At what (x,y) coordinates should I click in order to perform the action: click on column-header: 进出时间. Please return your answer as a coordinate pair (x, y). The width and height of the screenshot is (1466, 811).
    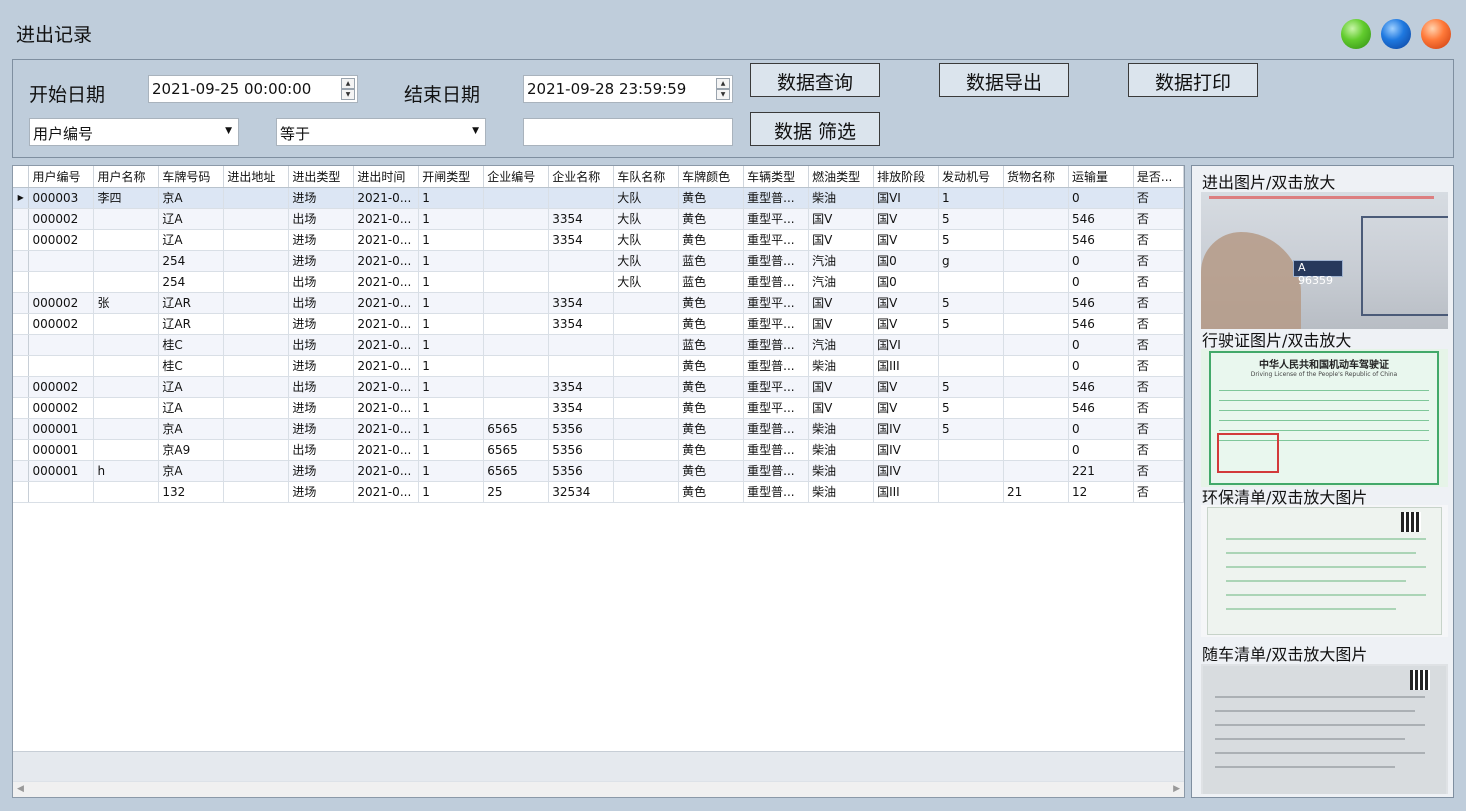
    Looking at the image, I should click on (386, 177).